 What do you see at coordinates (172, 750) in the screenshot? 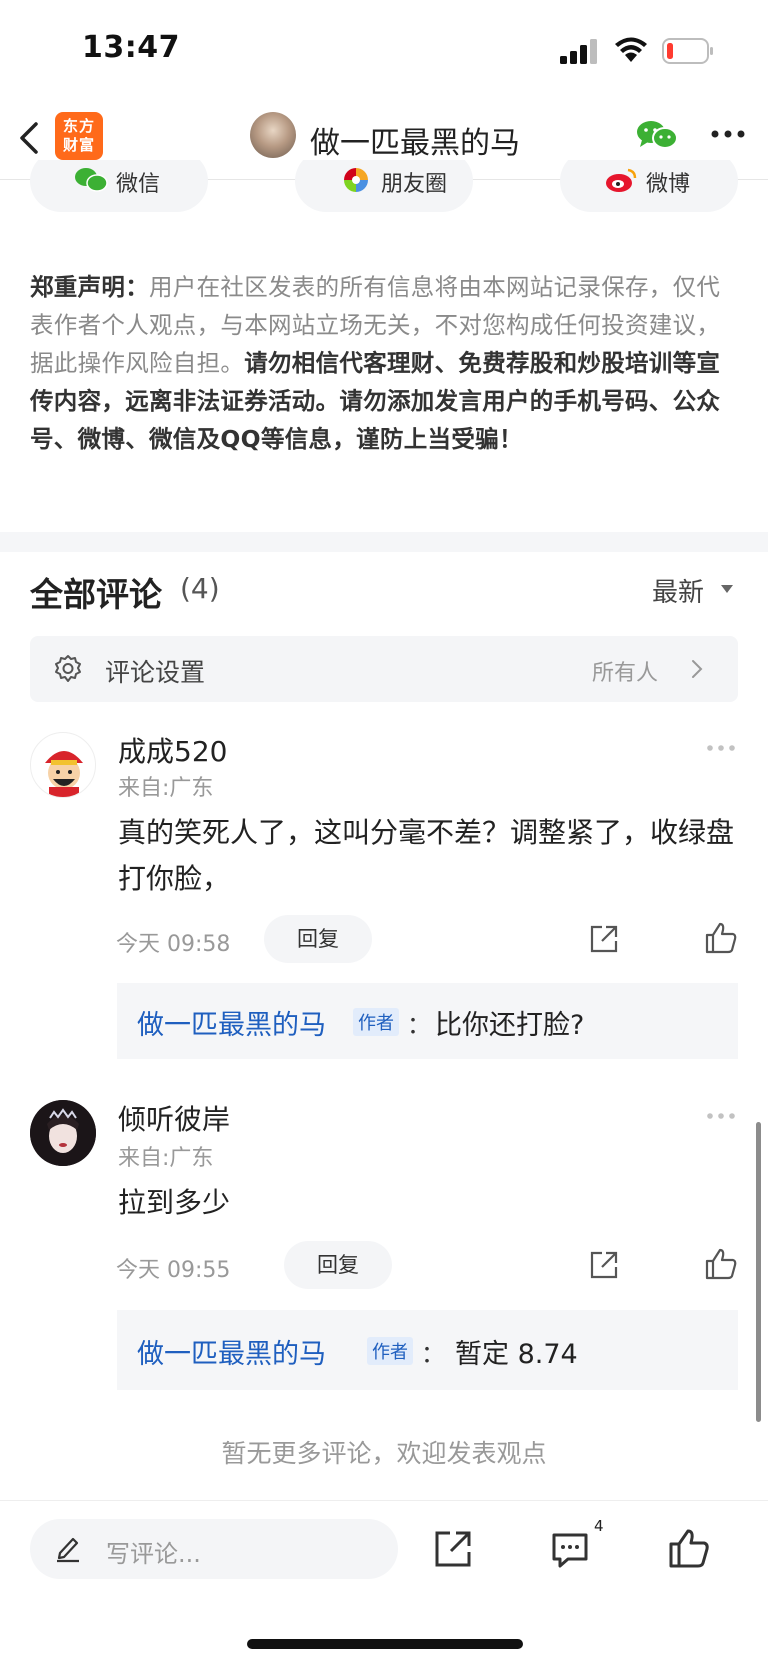
I see `comment-username: 成成520` at bounding box center [172, 750].